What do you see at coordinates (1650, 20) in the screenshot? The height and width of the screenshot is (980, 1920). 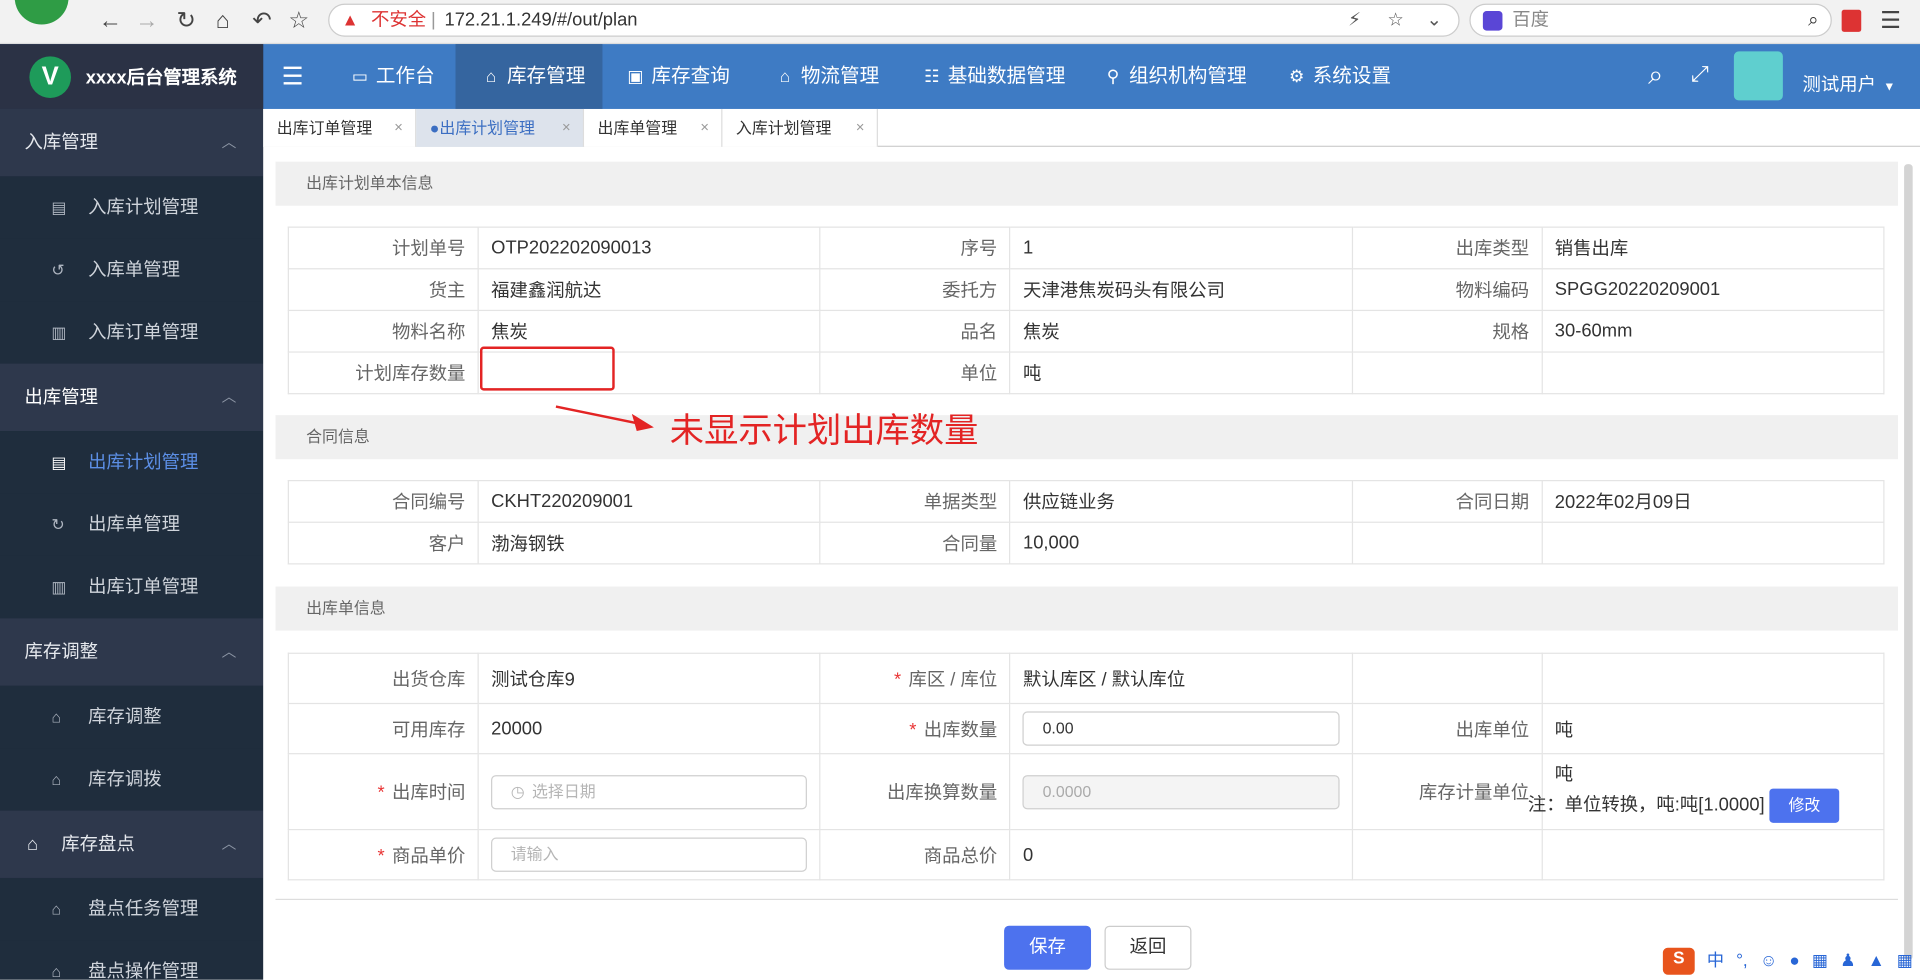 I see `search-bar: 百度 ⌕` at bounding box center [1650, 20].